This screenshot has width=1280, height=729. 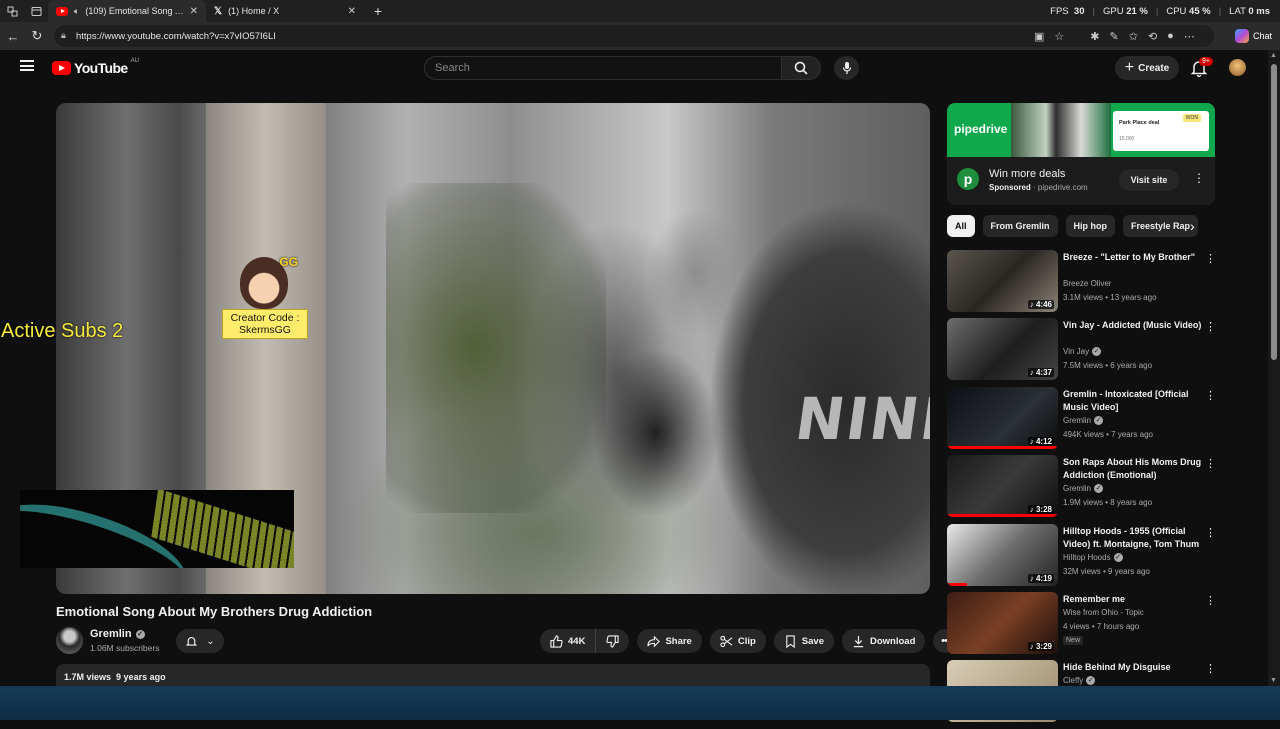 I want to click on extensions-icon: ✱, so click(x=1094, y=36).